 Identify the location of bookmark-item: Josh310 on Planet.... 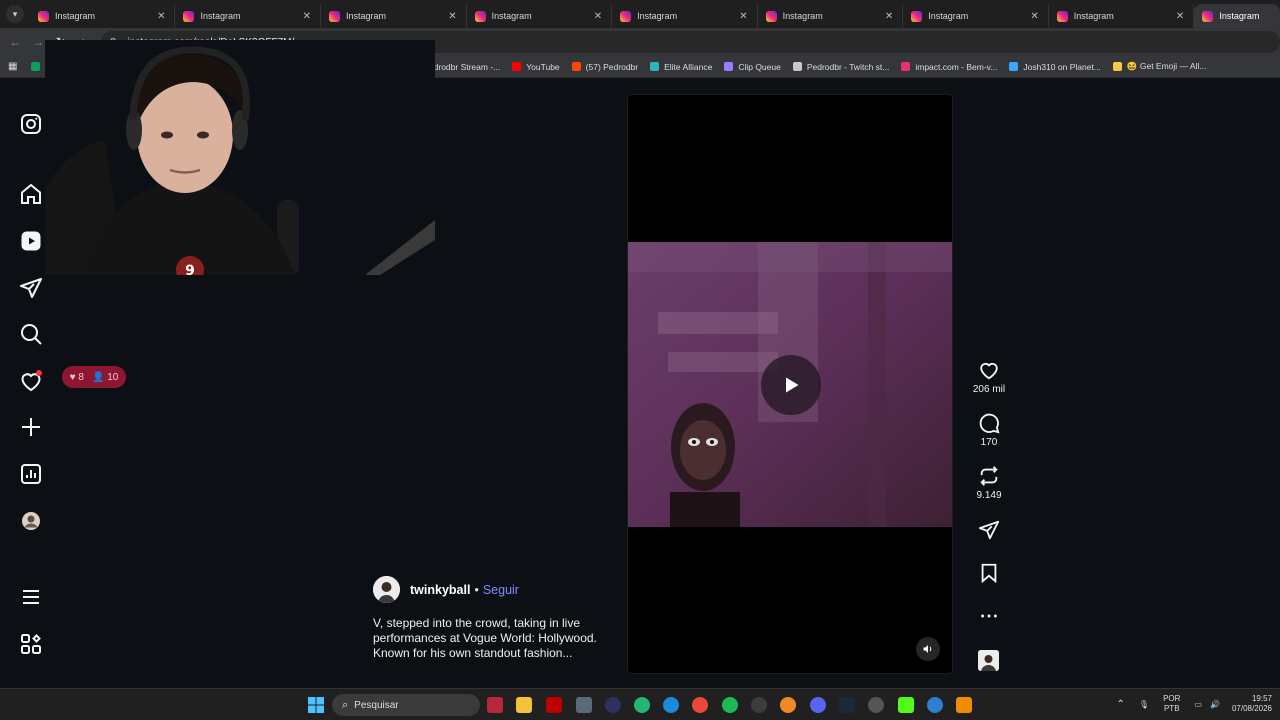
(1055, 67).